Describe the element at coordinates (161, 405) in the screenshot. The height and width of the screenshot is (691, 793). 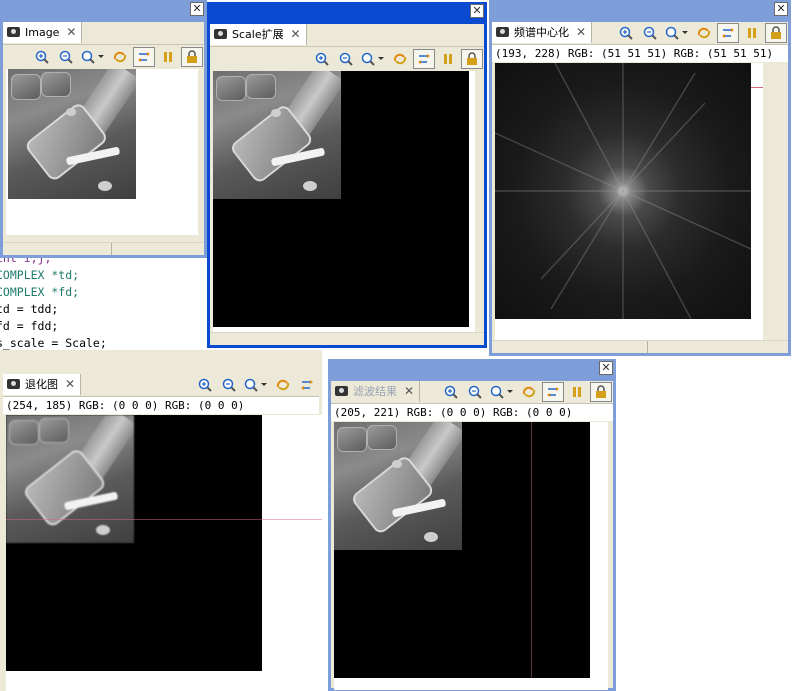
I see `pixel-readout: (254, 185) RGB: (0 0 0) RGB: (0 0 0)` at that location.